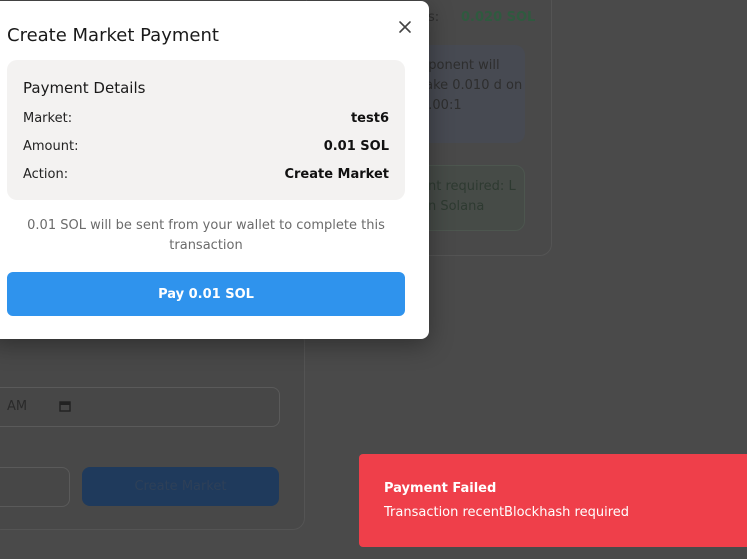 Image resolution: width=747 pixels, height=559 pixels. What do you see at coordinates (17, 406) in the screenshot?
I see `date-input-text: AM` at bounding box center [17, 406].